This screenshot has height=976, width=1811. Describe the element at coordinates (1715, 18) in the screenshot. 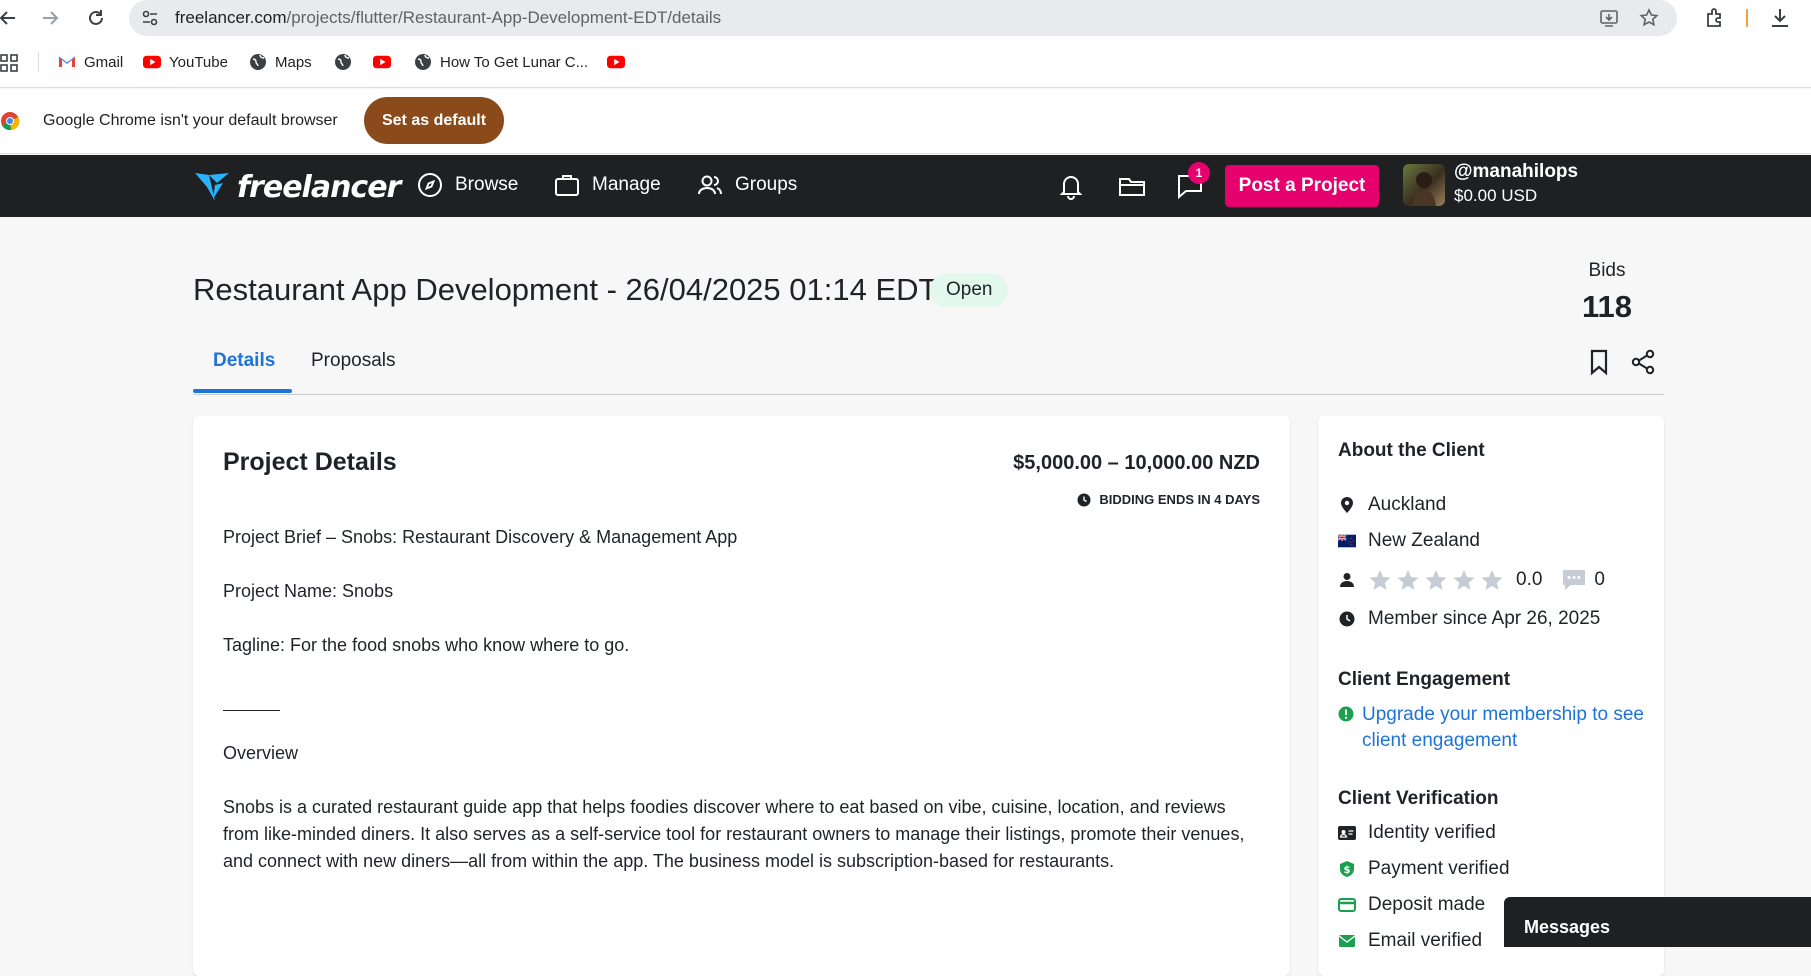

I see `extensions-icon` at that location.